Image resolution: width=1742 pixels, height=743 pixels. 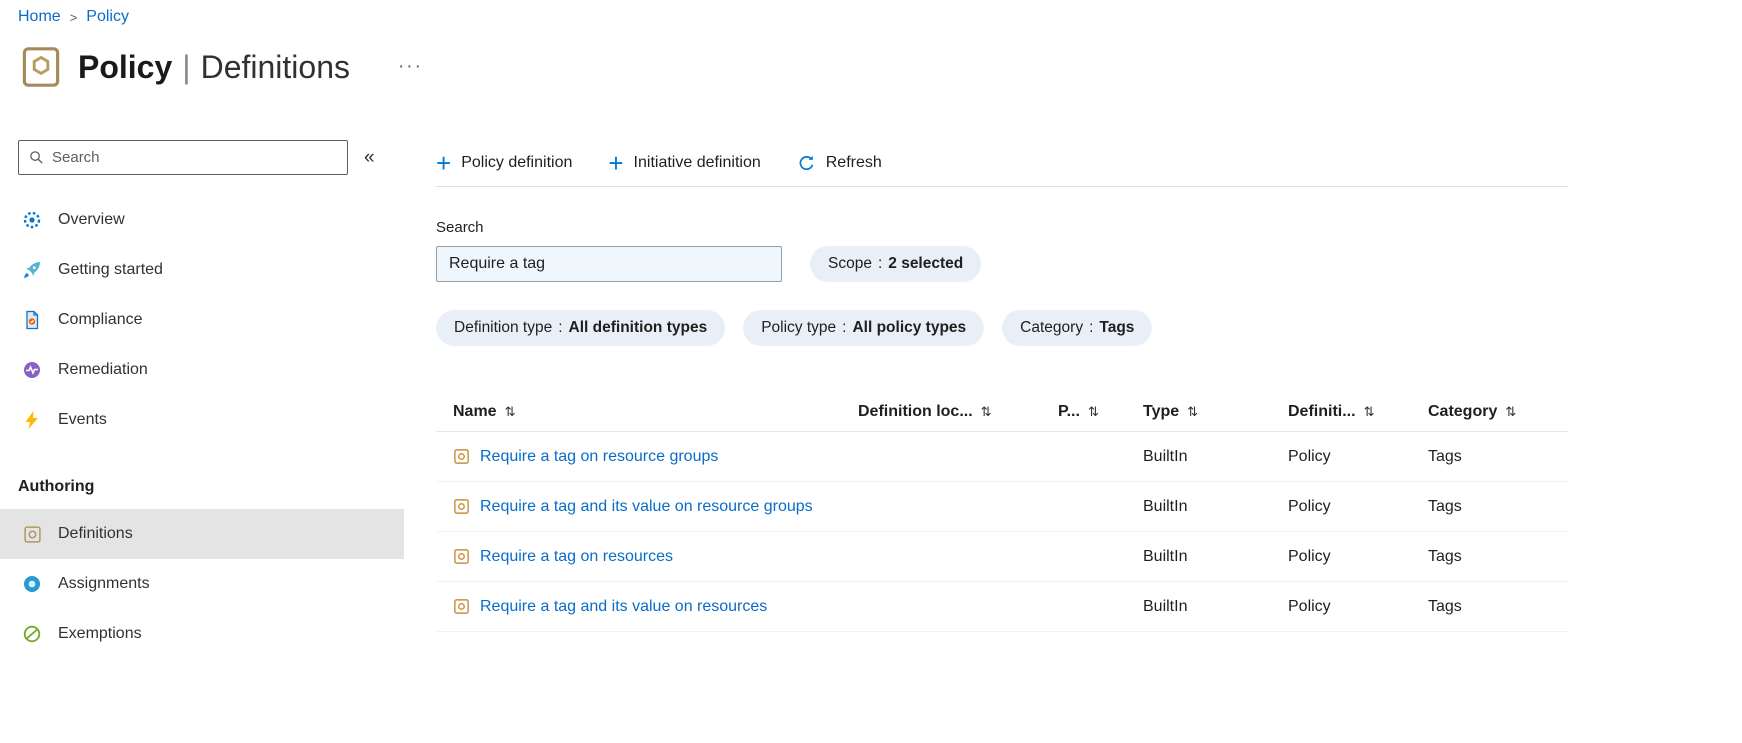 I want to click on column-label: Category, so click(x=1463, y=411).